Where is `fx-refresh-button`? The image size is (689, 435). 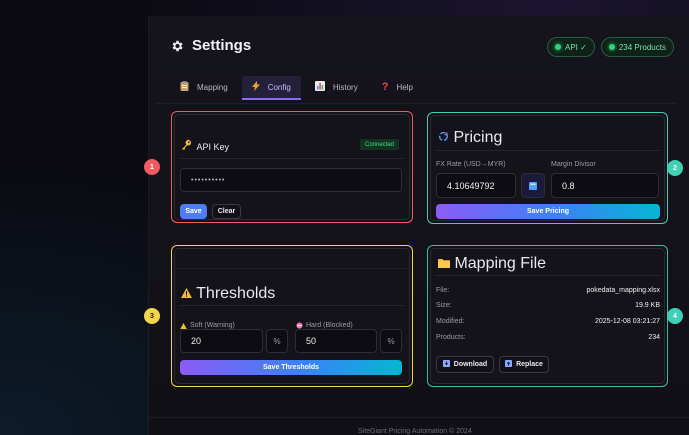
fx-refresh-button is located at coordinates (533, 185).